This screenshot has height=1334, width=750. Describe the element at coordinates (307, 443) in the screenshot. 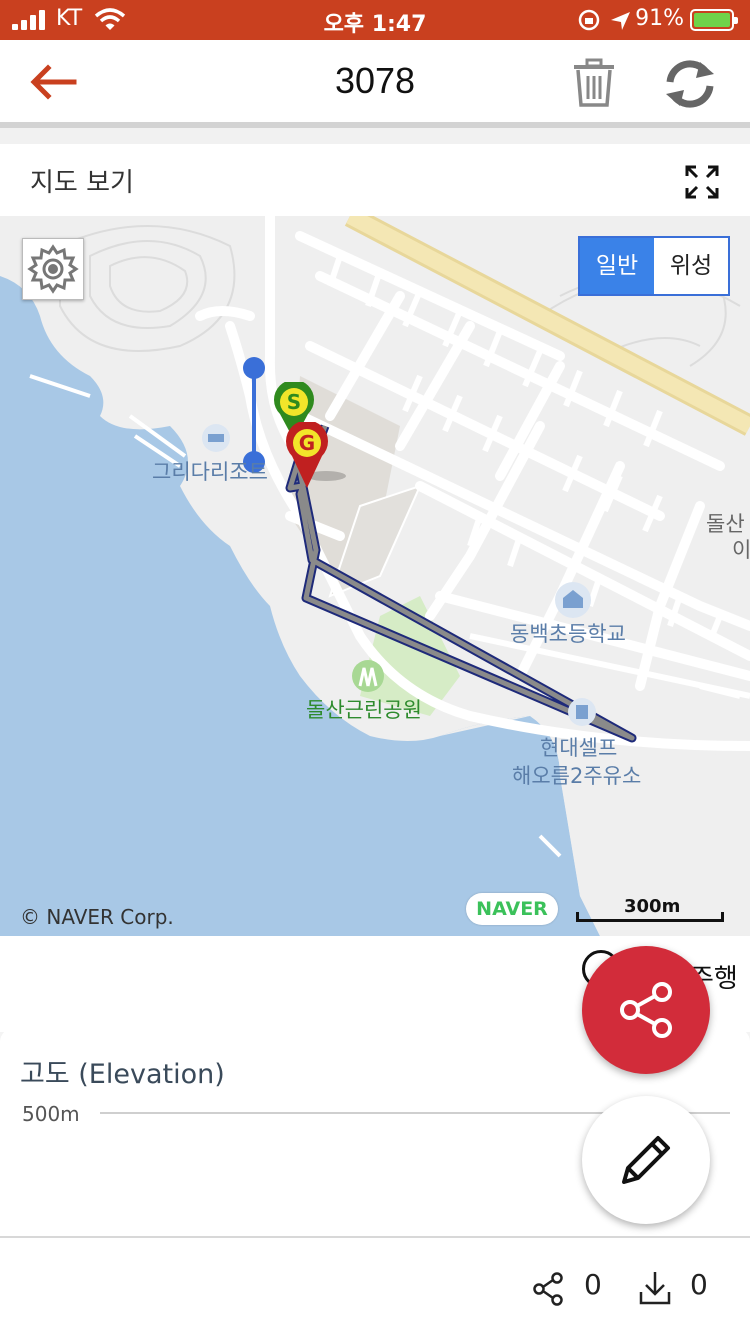

I see `goal-marker-label: G` at that location.